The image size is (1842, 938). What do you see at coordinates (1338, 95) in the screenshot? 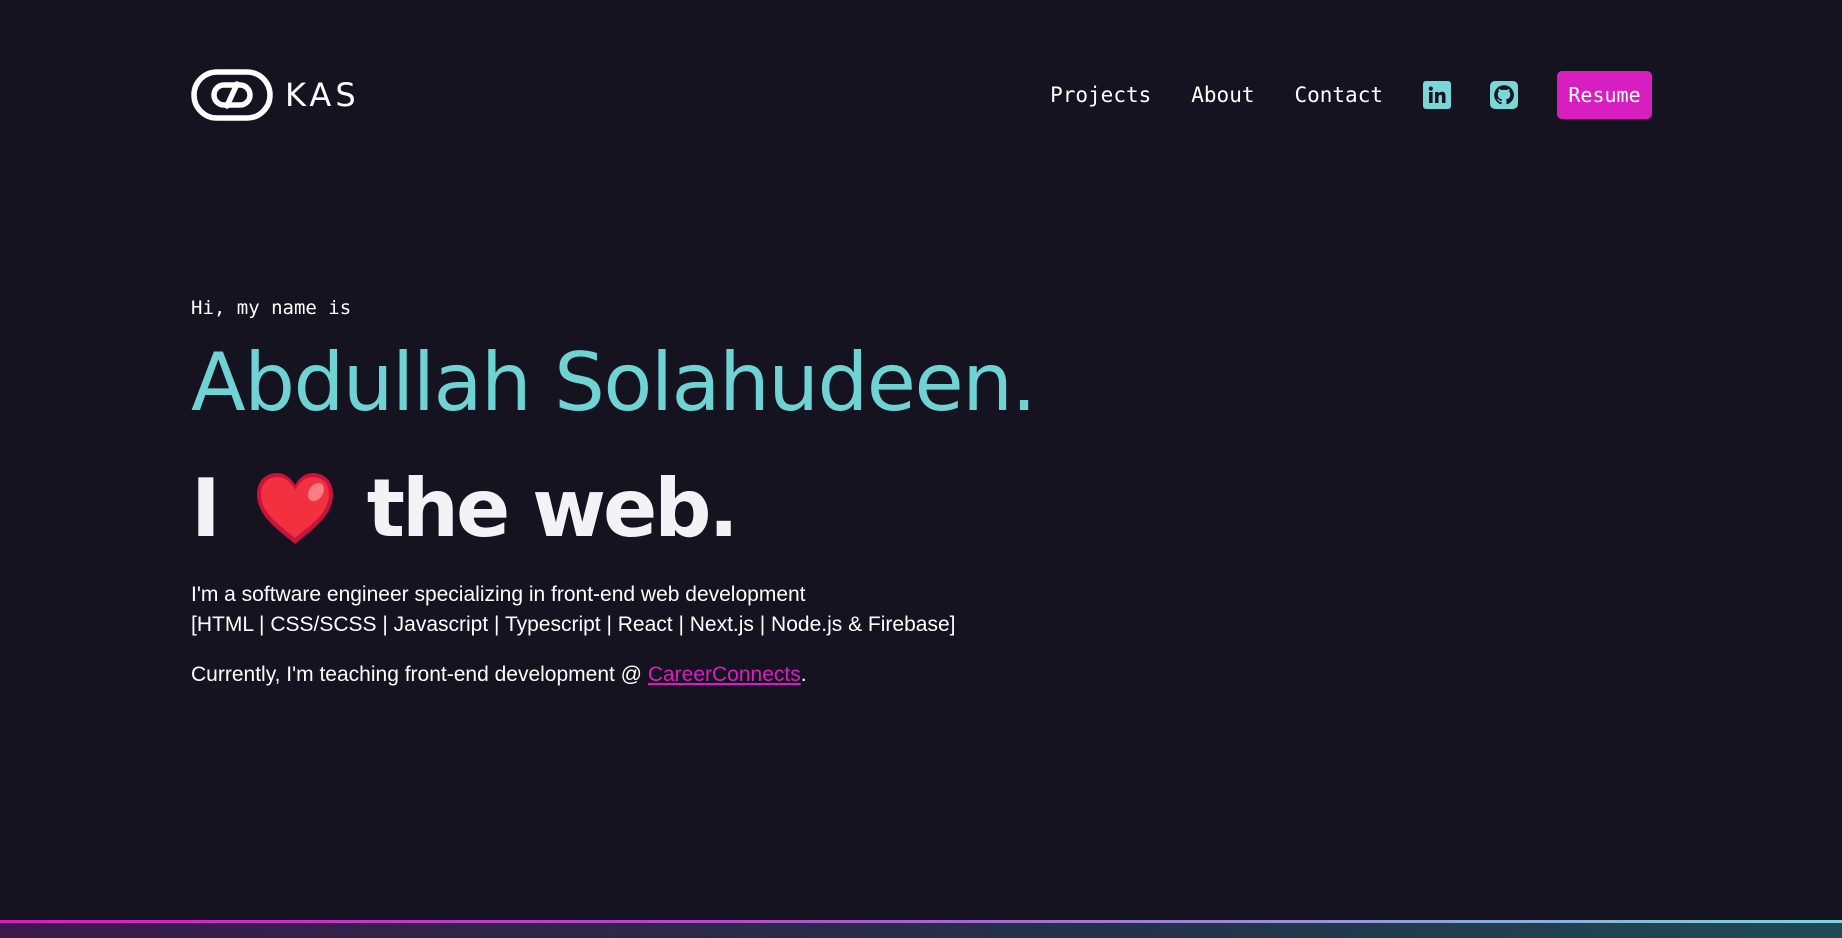
I see `nav-link-contact: Contact` at bounding box center [1338, 95].